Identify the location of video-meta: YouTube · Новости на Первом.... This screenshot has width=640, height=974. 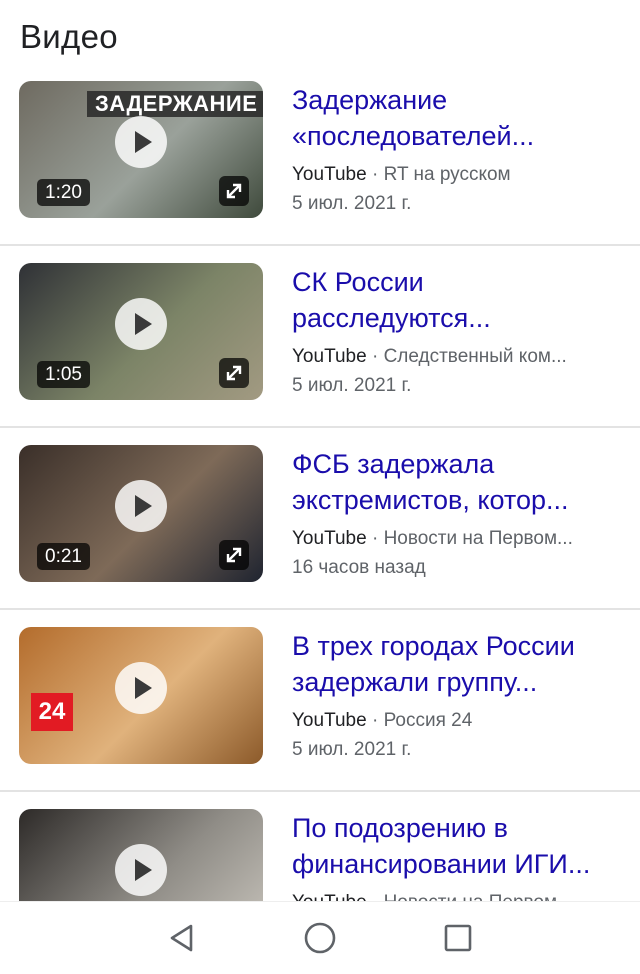
(452, 539).